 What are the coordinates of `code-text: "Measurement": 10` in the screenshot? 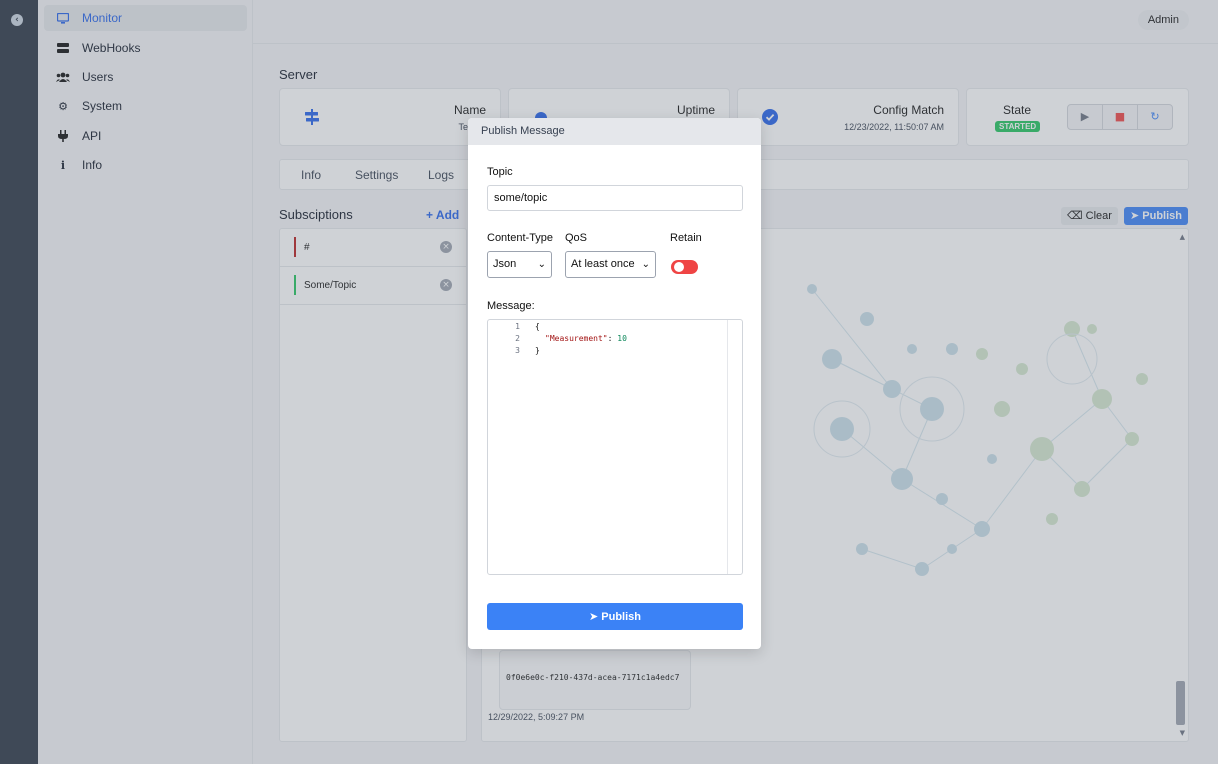 It's located at (586, 339).